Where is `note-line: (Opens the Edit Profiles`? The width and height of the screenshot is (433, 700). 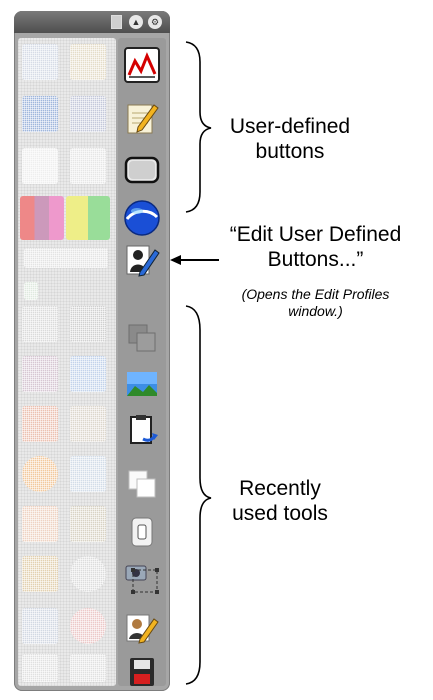 note-line: (Opens the Edit Profiles is located at coordinates (315, 294).